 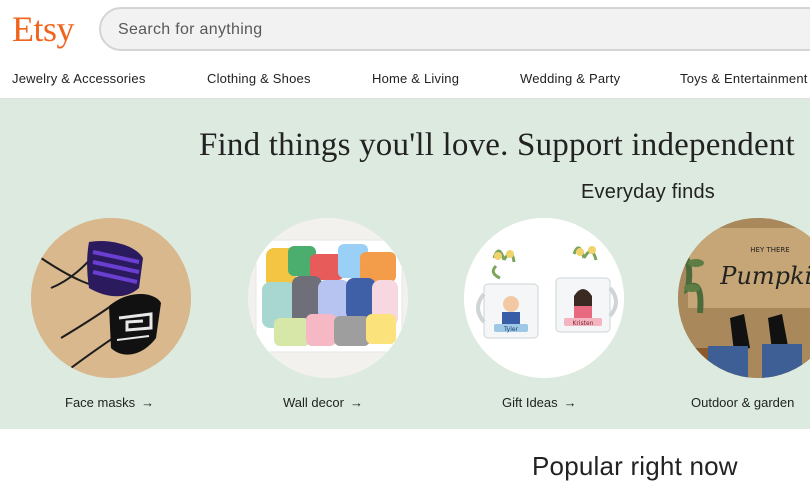 I want to click on category-gift-ideas: Gift Ideas →, so click(x=539, y=402).